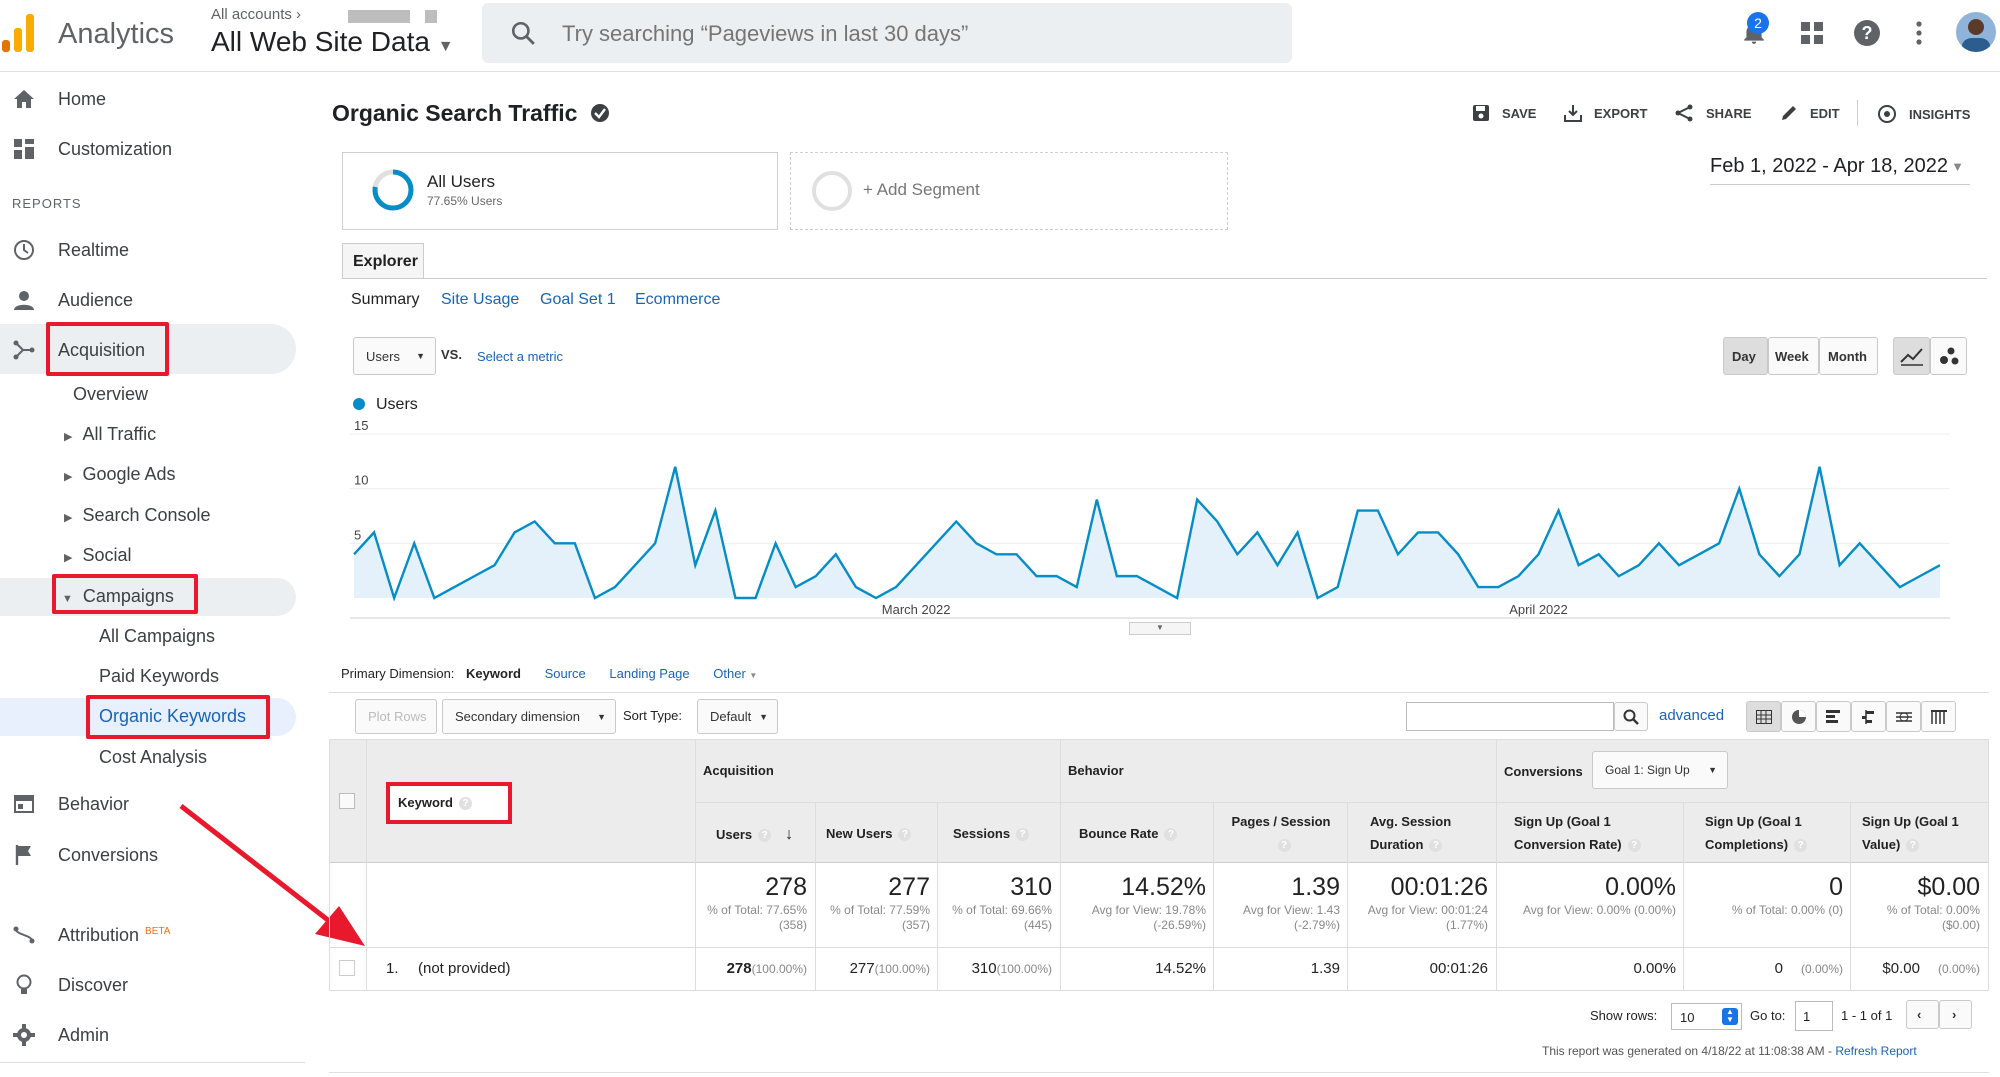  What do you see at coordinates (1814, 1016) in the screenshot?
I see `goto-page-input: 1` at bounding box center [1814, 1016].